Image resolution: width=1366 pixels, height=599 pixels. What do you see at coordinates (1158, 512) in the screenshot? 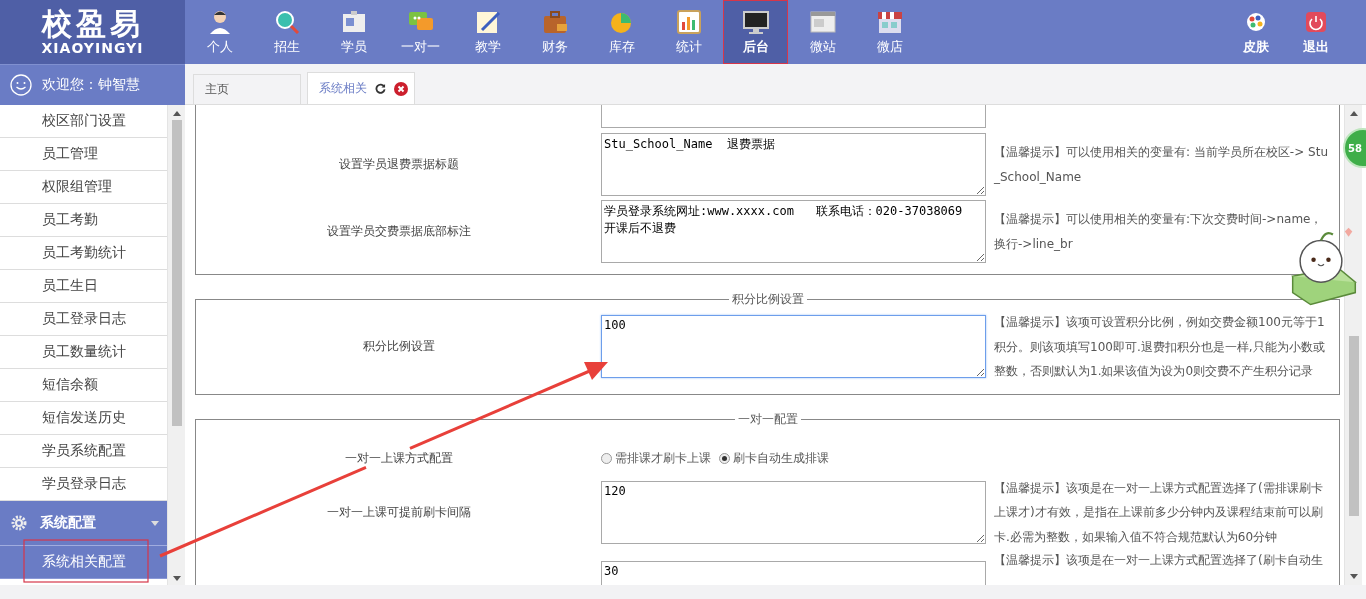
I see `hint-text: 【温馨提示】该项是在一对一上课方式配置选择了(需排课刷卡上课才)才有效，是指在上课前多少分钟内及课程结束前可以刷卡.必需为整数，如果输入值不符合规范默认为60分钟` at bounding box center [1158, 512].